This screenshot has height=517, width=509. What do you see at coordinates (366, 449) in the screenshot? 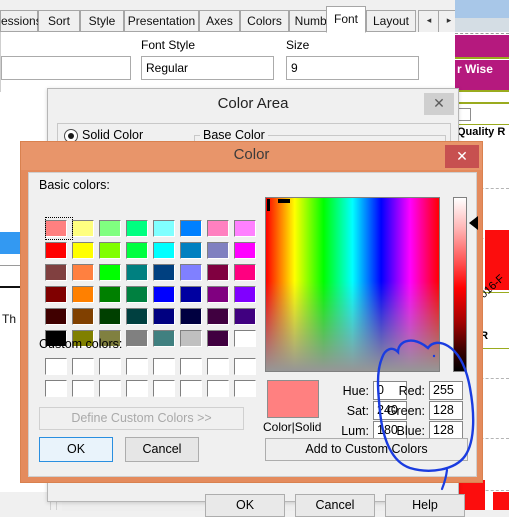
I see `add-to-custom-colors-button: Add to Custom Colors` at bounding box center [366, 449].